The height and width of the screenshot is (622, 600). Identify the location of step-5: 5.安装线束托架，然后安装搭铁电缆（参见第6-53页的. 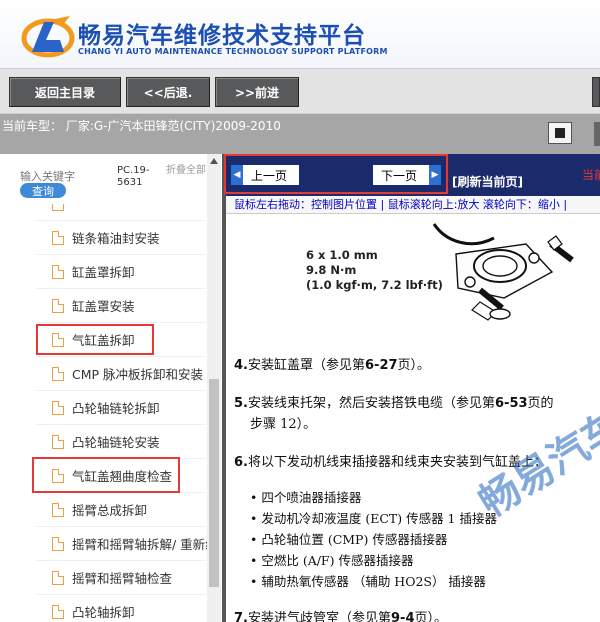
(394, 401).